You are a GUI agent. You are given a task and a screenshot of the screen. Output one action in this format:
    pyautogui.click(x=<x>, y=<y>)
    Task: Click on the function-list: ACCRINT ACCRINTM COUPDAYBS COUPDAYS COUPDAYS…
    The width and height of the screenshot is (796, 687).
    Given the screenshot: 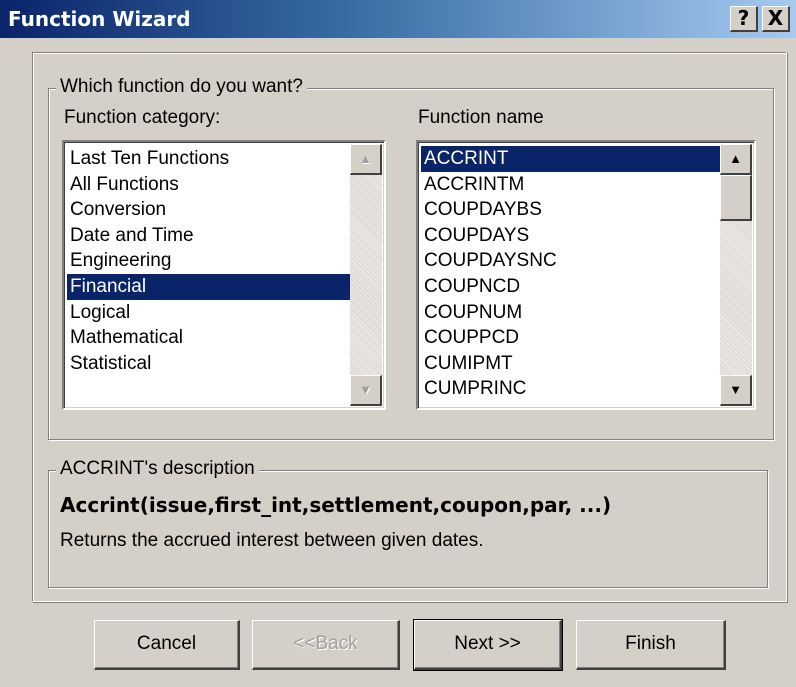 What is the action you would take?
    pyautogui.click(x=572, y=274)
    